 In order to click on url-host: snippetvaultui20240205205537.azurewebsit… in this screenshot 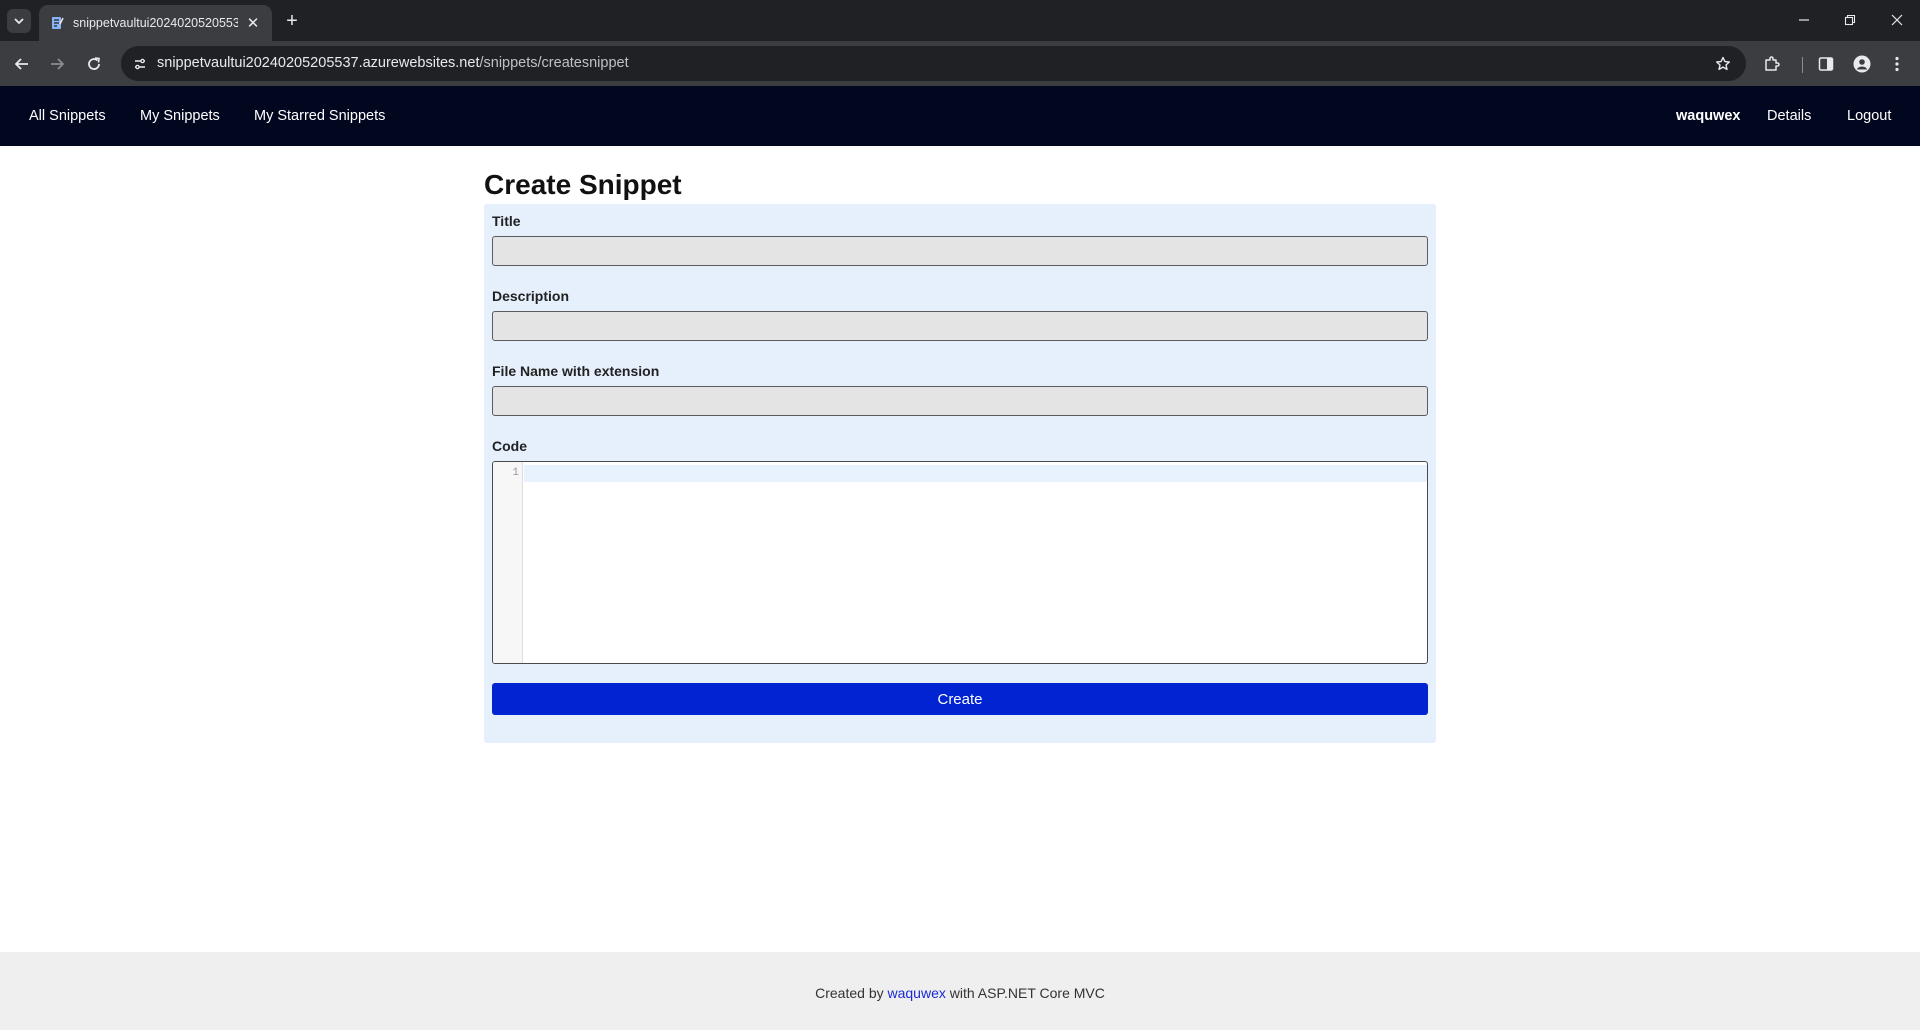, I will do `click(318, 63)`.